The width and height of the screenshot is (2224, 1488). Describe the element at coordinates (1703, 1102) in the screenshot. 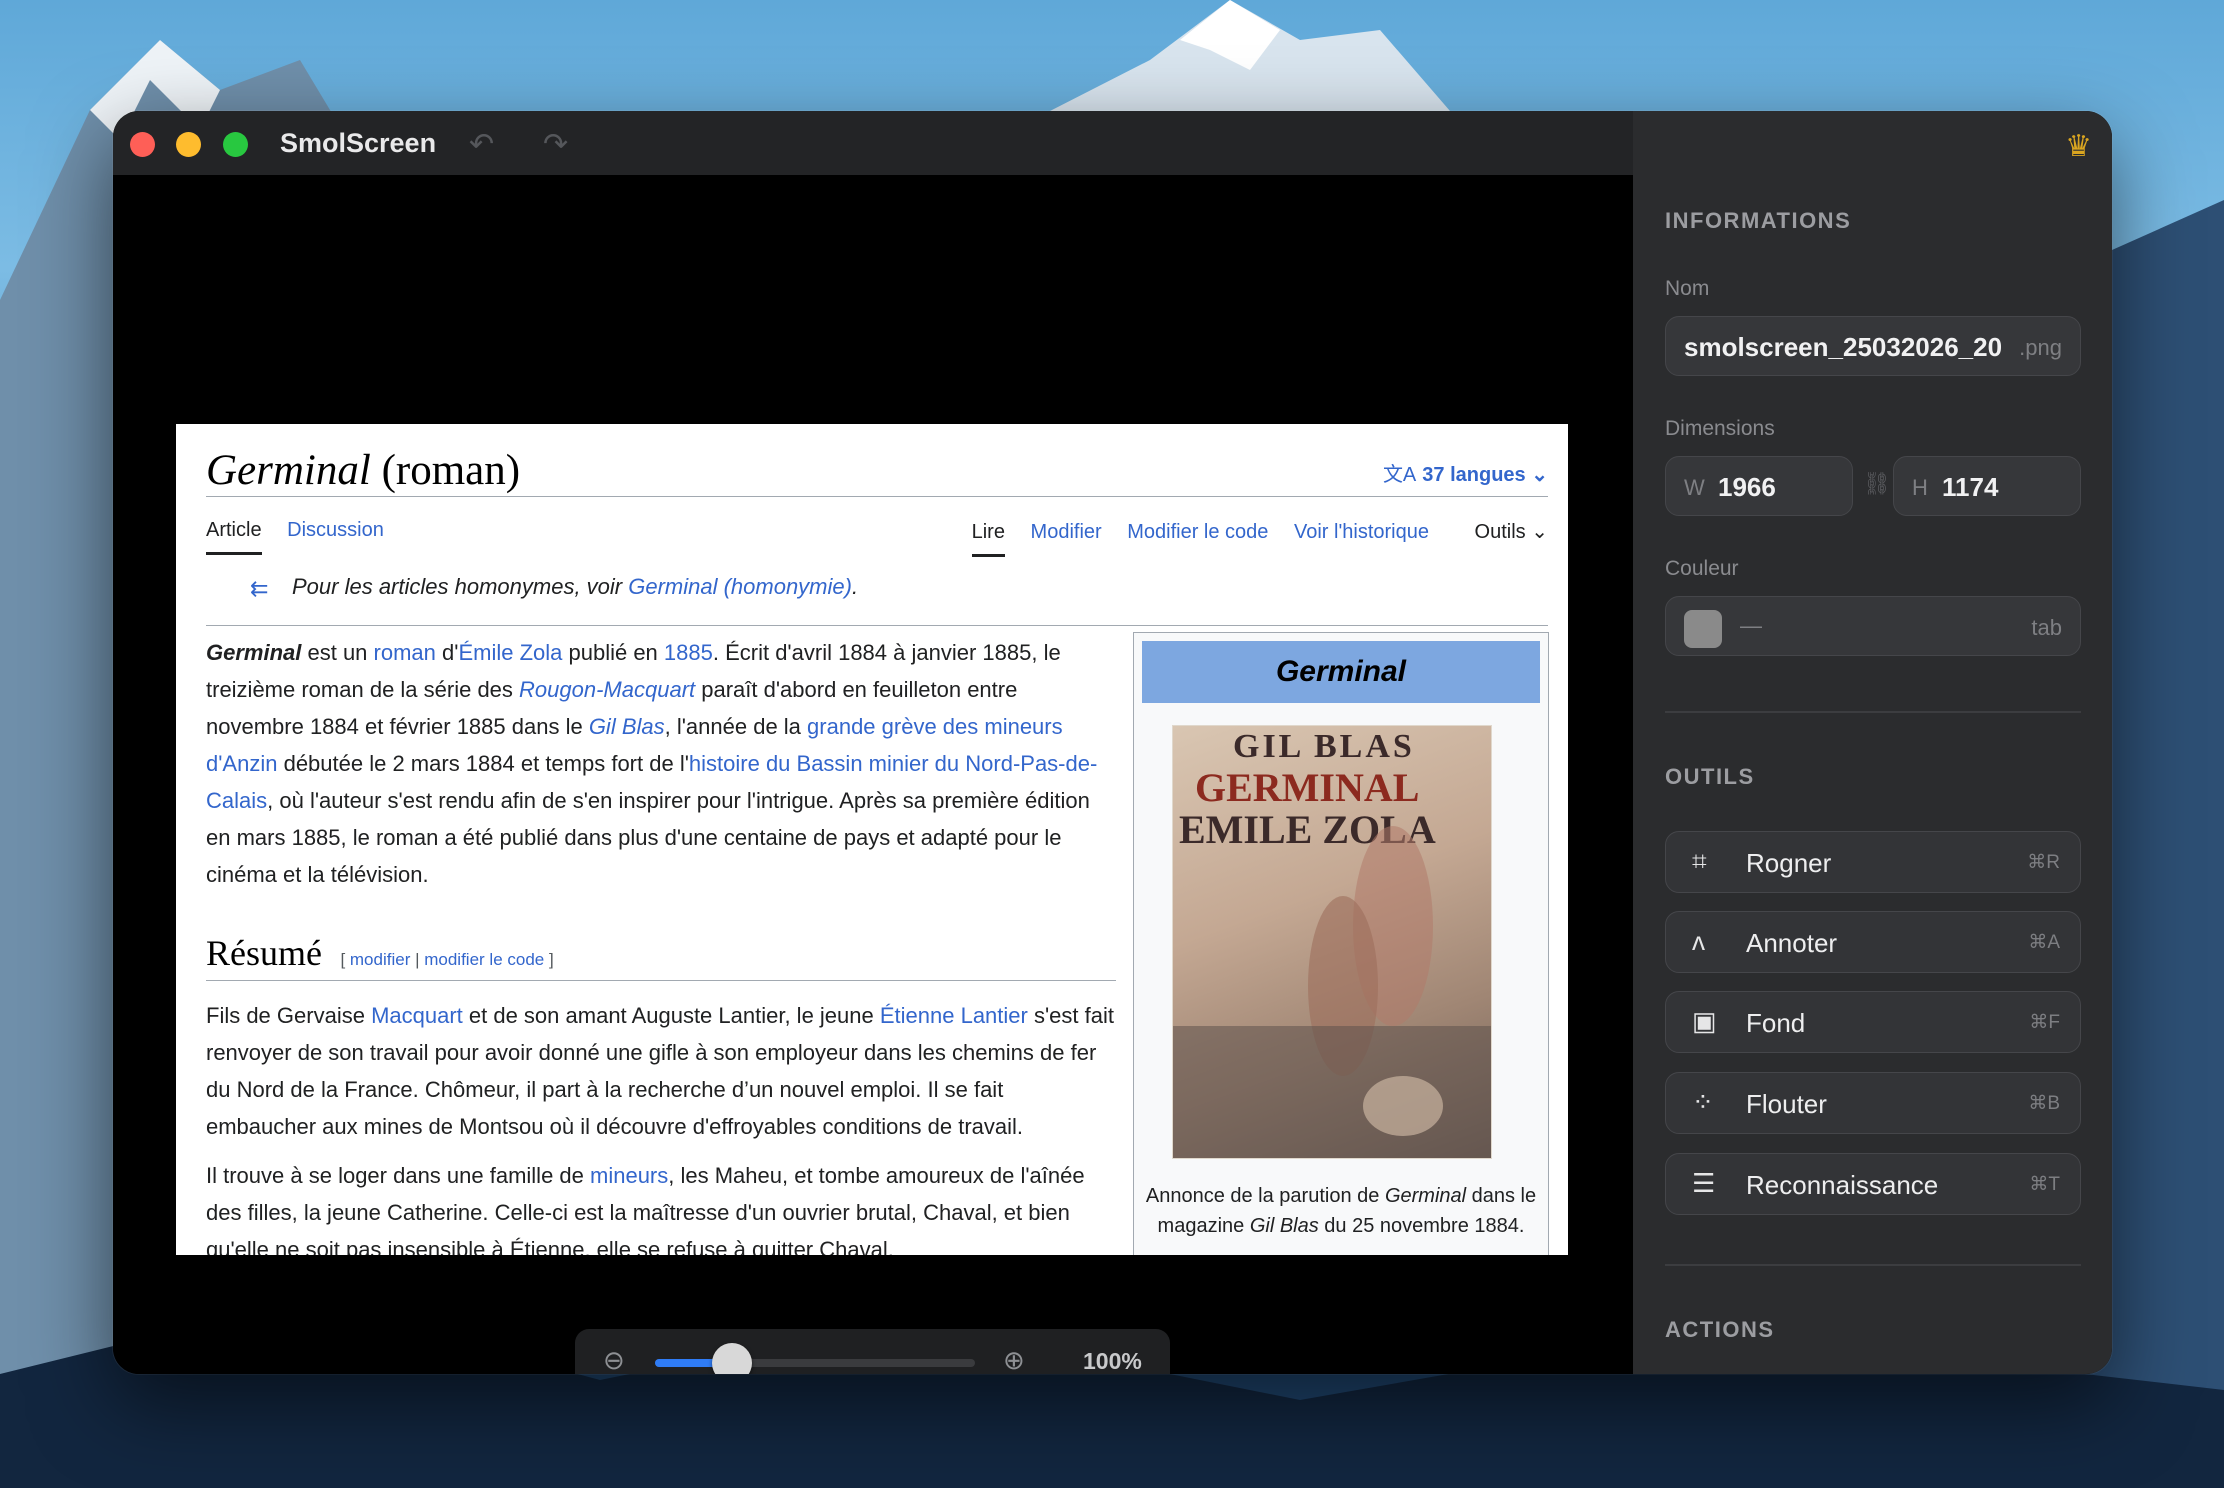

I see `blur-icon: ⁘` at that location.